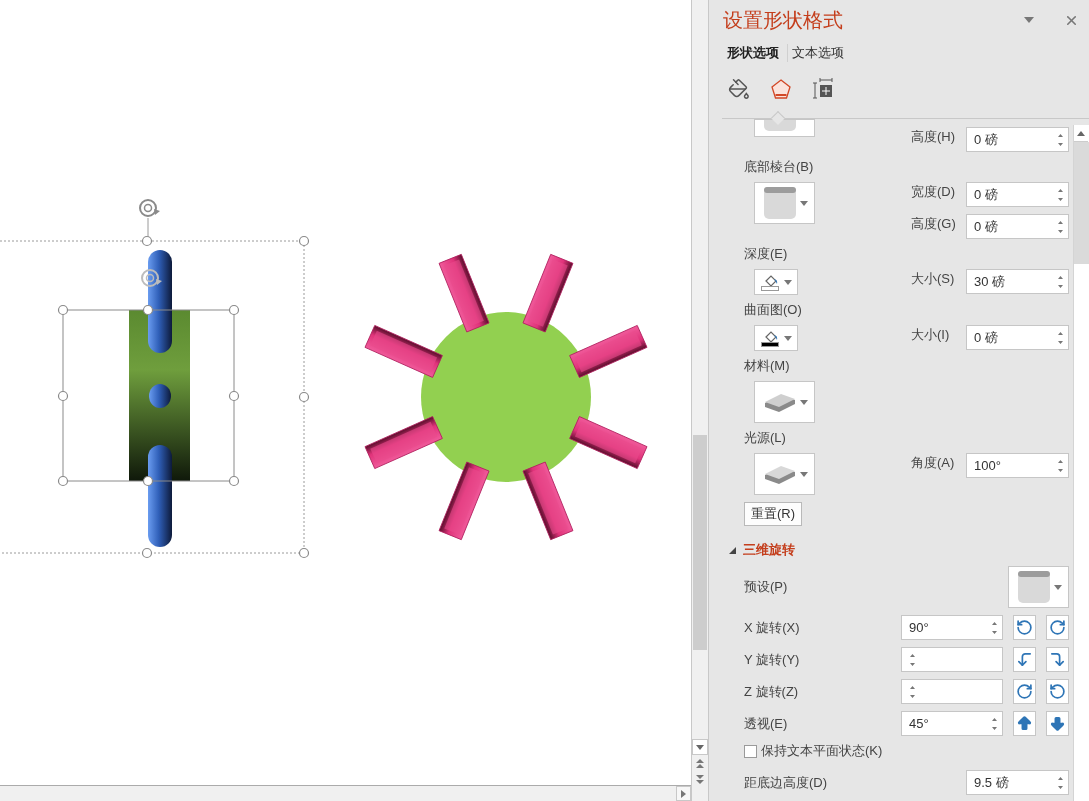 The height and width of the screenshot is (801, 1089). Describe the element at coordinates (757, 53) in the screenshot. I see `panel-tab: 形状选项` at that location.